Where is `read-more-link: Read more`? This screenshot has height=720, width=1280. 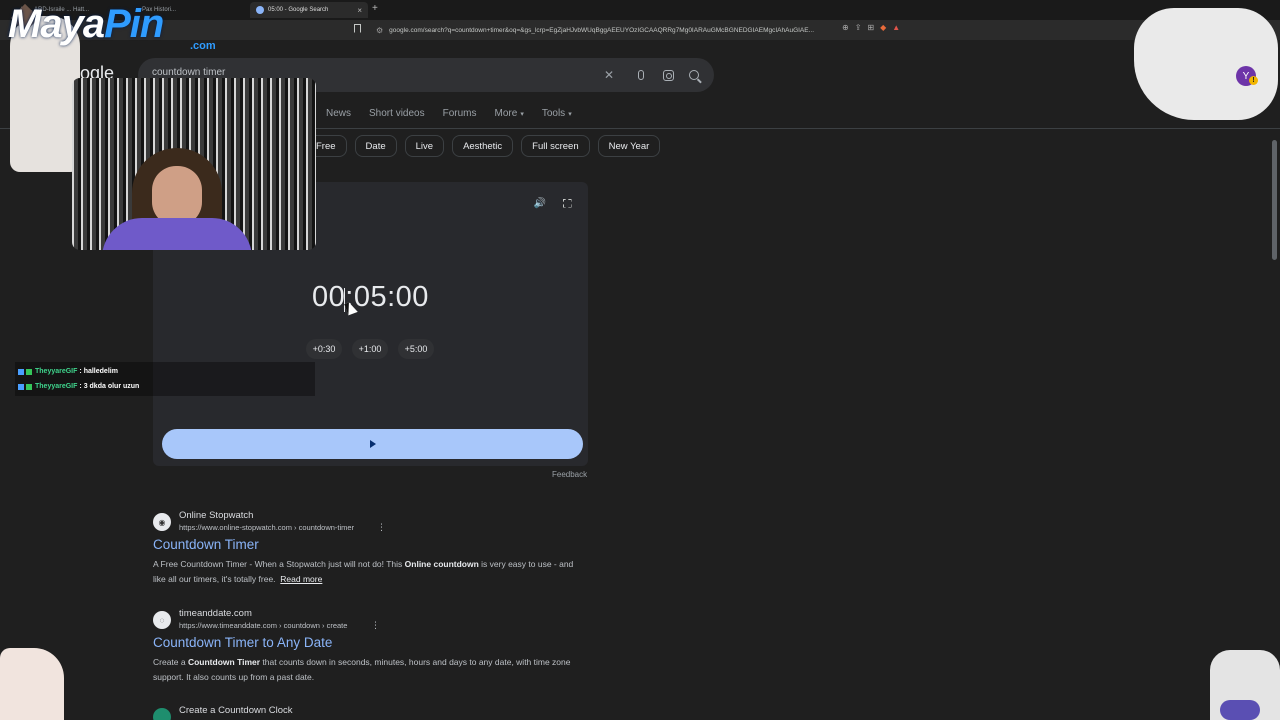
read-more-link: Read more is located at coordinates (301, 579).